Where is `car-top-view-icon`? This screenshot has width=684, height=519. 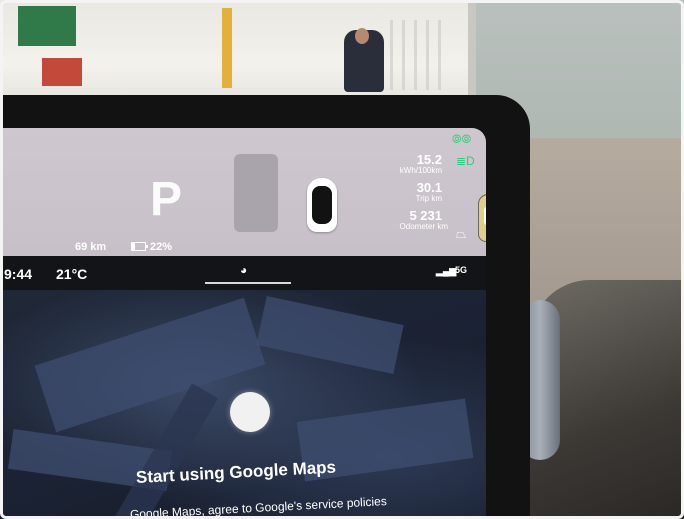 car-top-view-icon is located at coordinates (322, 205).